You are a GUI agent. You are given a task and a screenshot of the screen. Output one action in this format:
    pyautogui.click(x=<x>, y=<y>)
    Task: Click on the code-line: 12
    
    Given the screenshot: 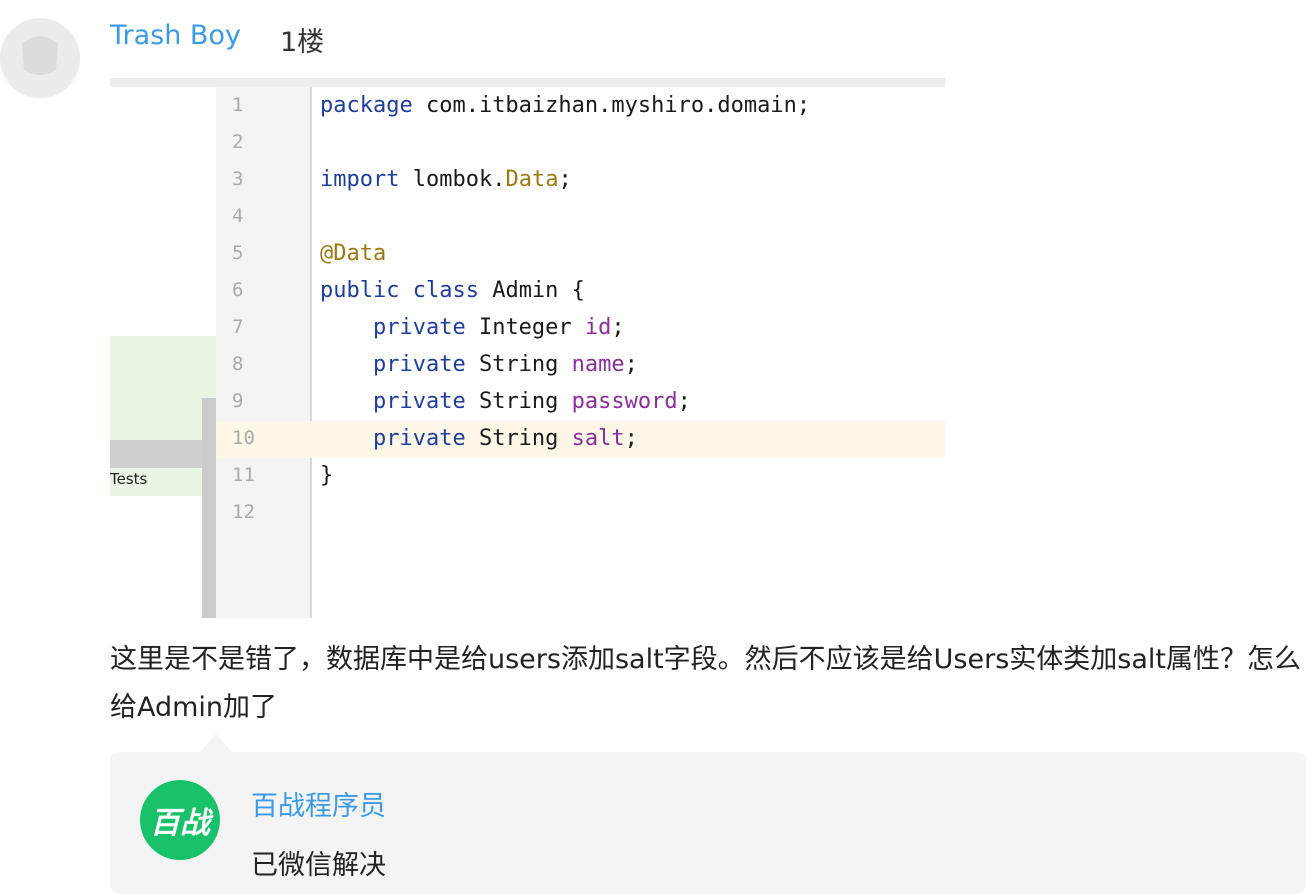 What is the action you would take?
    pyautogui.click(x=580, y=512)
    